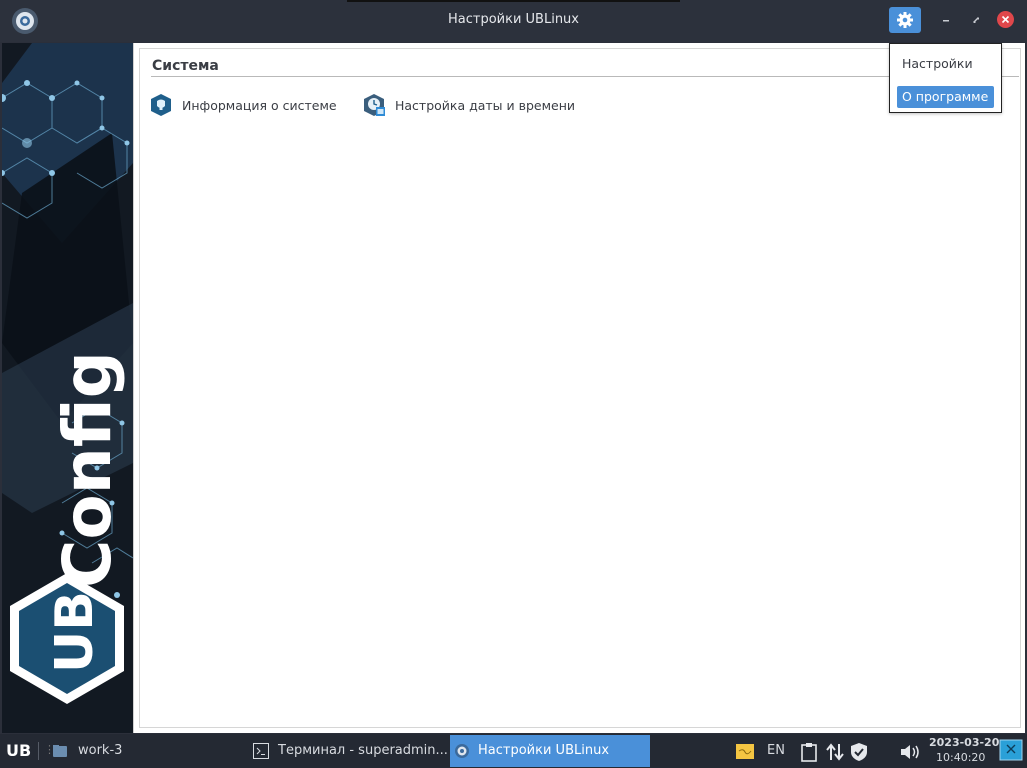 This screenshot has width=1027, height=768. Describe the element at coordinates (544, 750) in the screenshot. I see `task-ublinux-settings-label: Настройки UBLinux` at that location.